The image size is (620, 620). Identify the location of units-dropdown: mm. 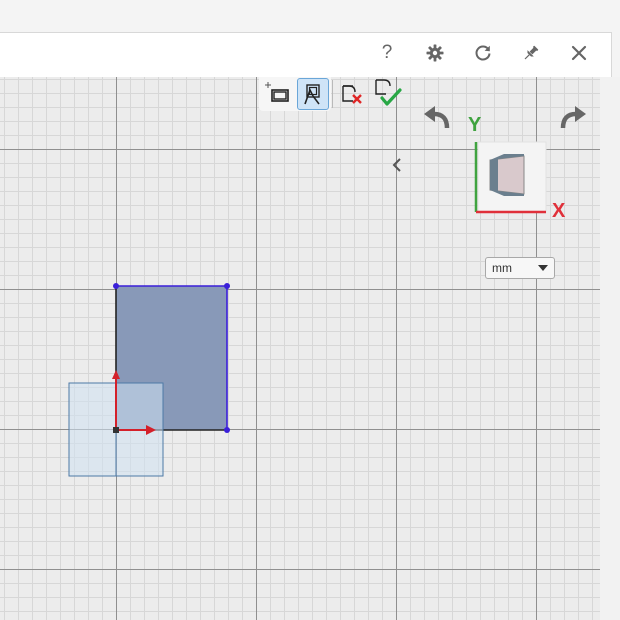
(520, 268).